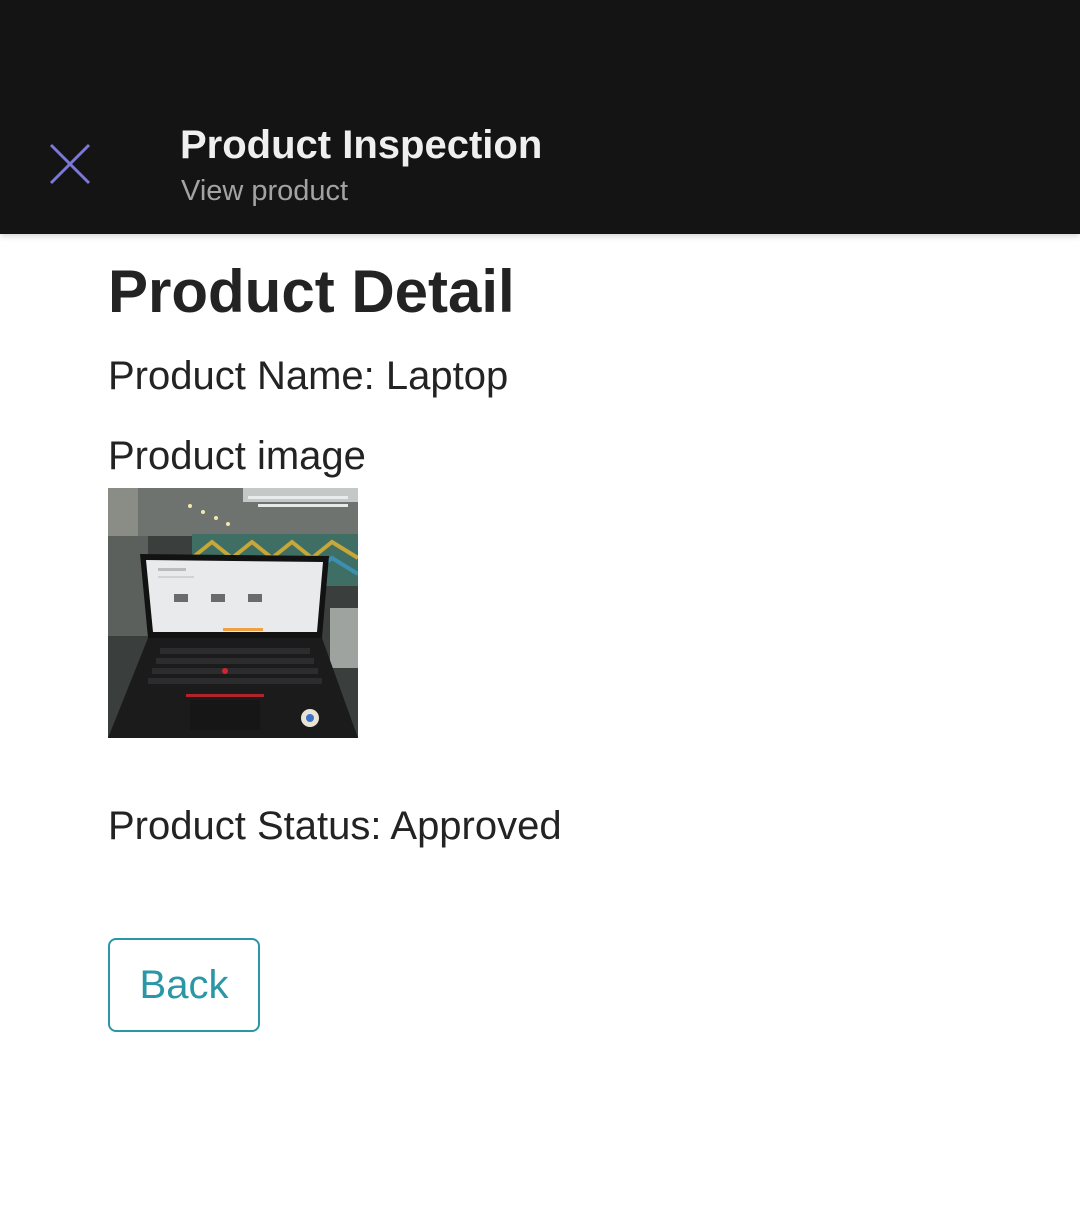 This screenshot has width=1080, height=1205. Describe the element at coordinates (265, 191) in the screenshot. I see `header-subtitle: View product` at that location.